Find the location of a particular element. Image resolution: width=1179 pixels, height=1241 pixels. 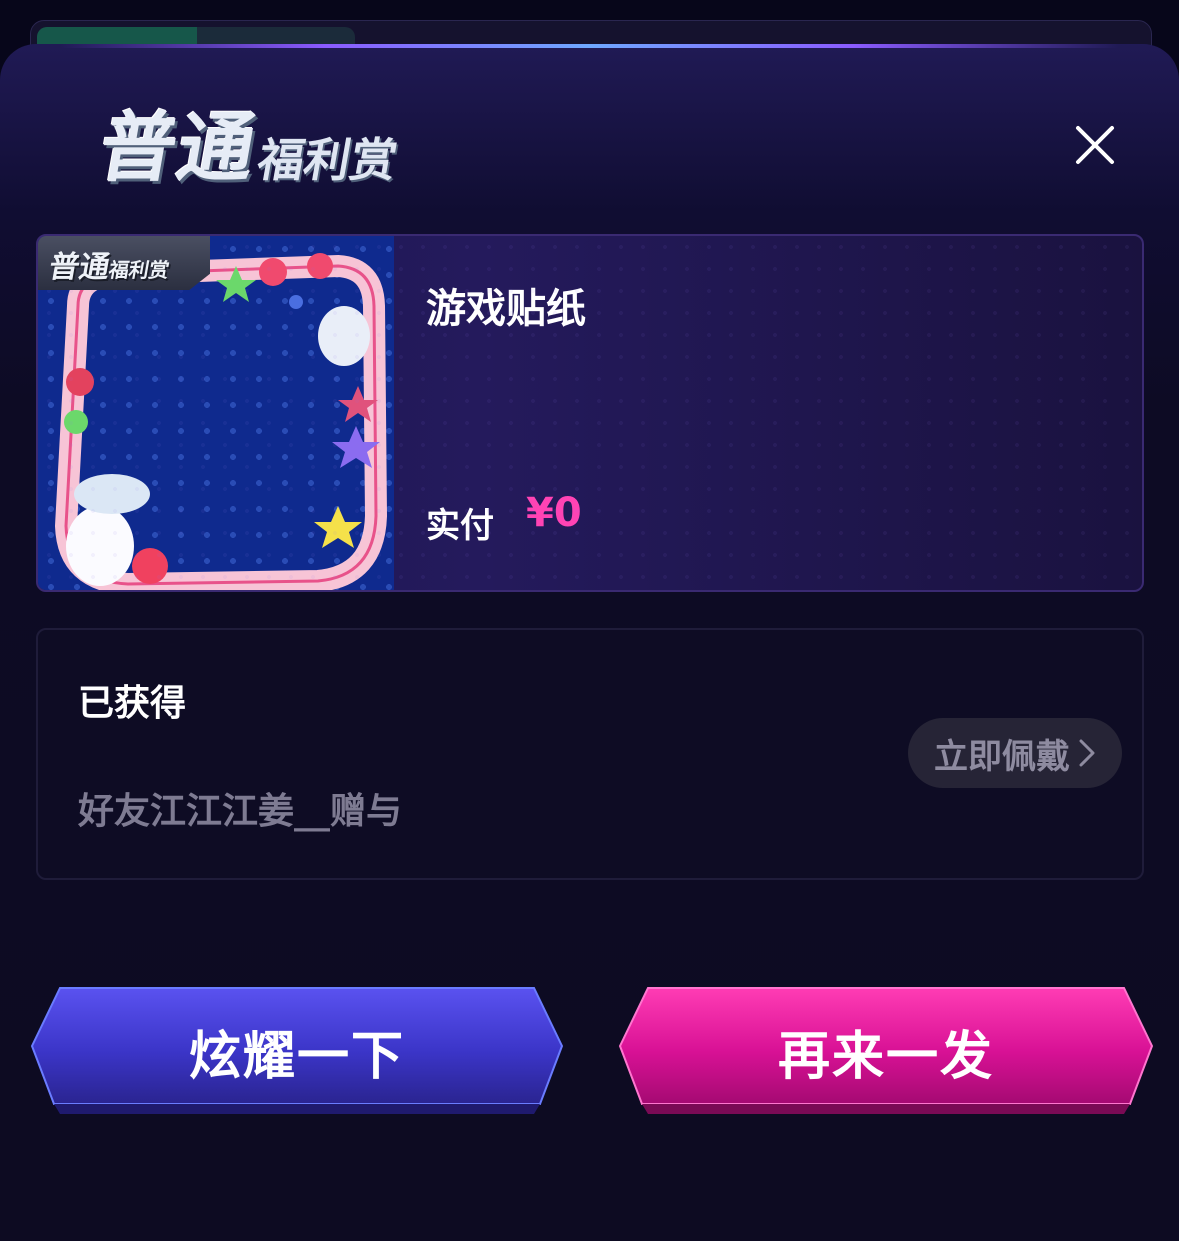

close-icon is located at coordinates (1095, 145).